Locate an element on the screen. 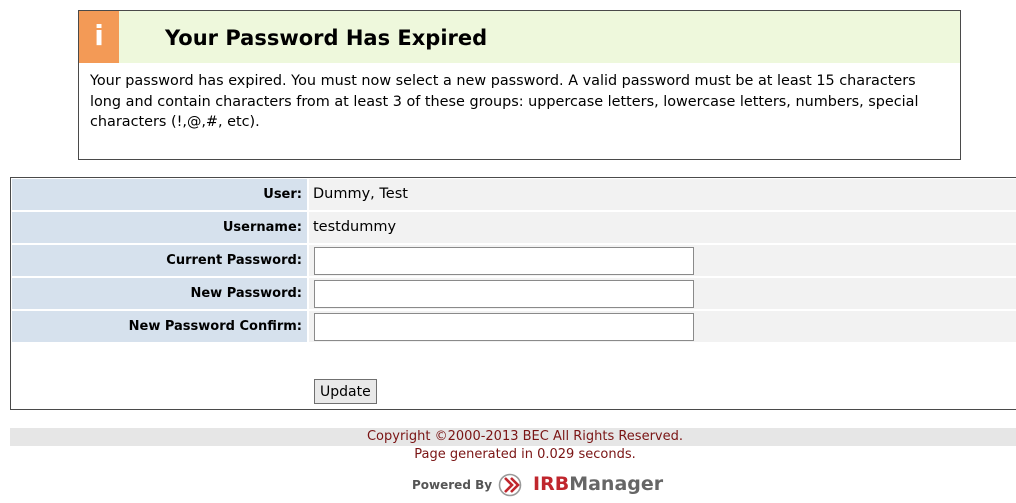 The image size is (1016, 503). irb-manager-logo-icon is located at coordinates (510, 485).